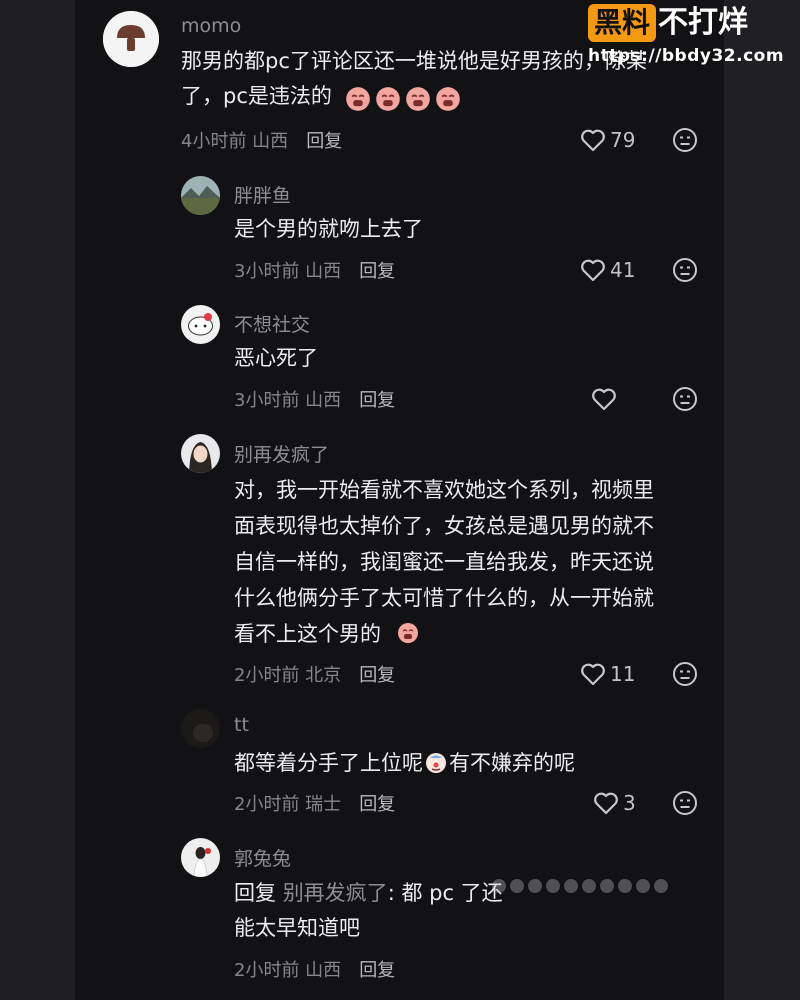 The width and height of the screenshot is (800, 1000). What do you see at coordinates (414, 61) in the screenshot?
I see `comment-text-line: 那男的都pc了评论区还一堆说他是好男孩的，除某` at bounding box center [414, 61].